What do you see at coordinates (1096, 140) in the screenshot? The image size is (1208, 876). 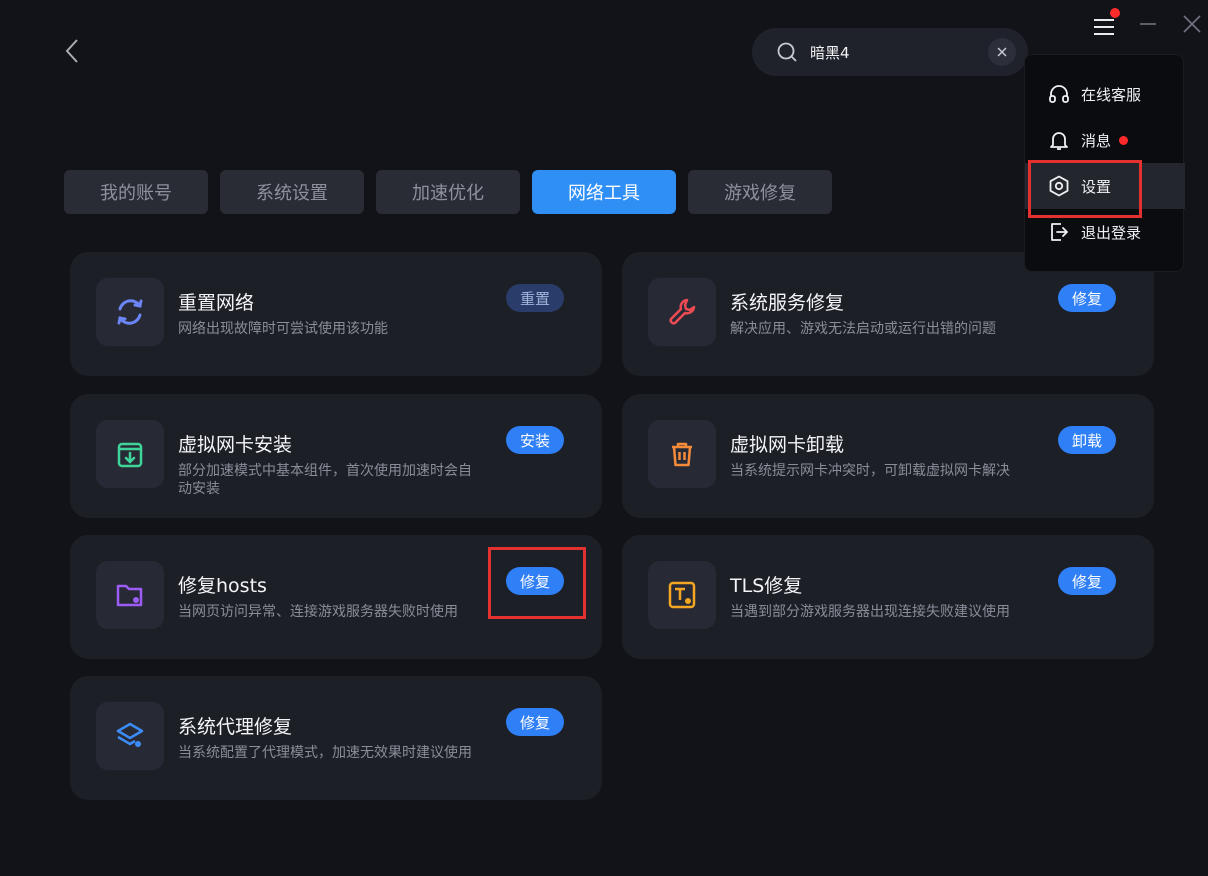 I see `menu-item-label: 消息` at bounding box center [1096, 140].